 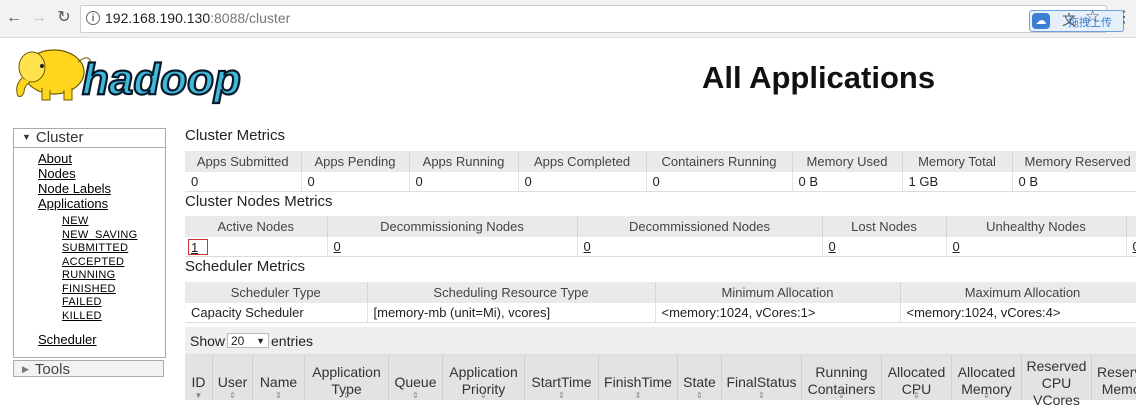 What do you see at coordinates (884, 226) in the screenshot?
I see `col-lost-nodes: Lost Nodes` at bounding box center [884, 226].